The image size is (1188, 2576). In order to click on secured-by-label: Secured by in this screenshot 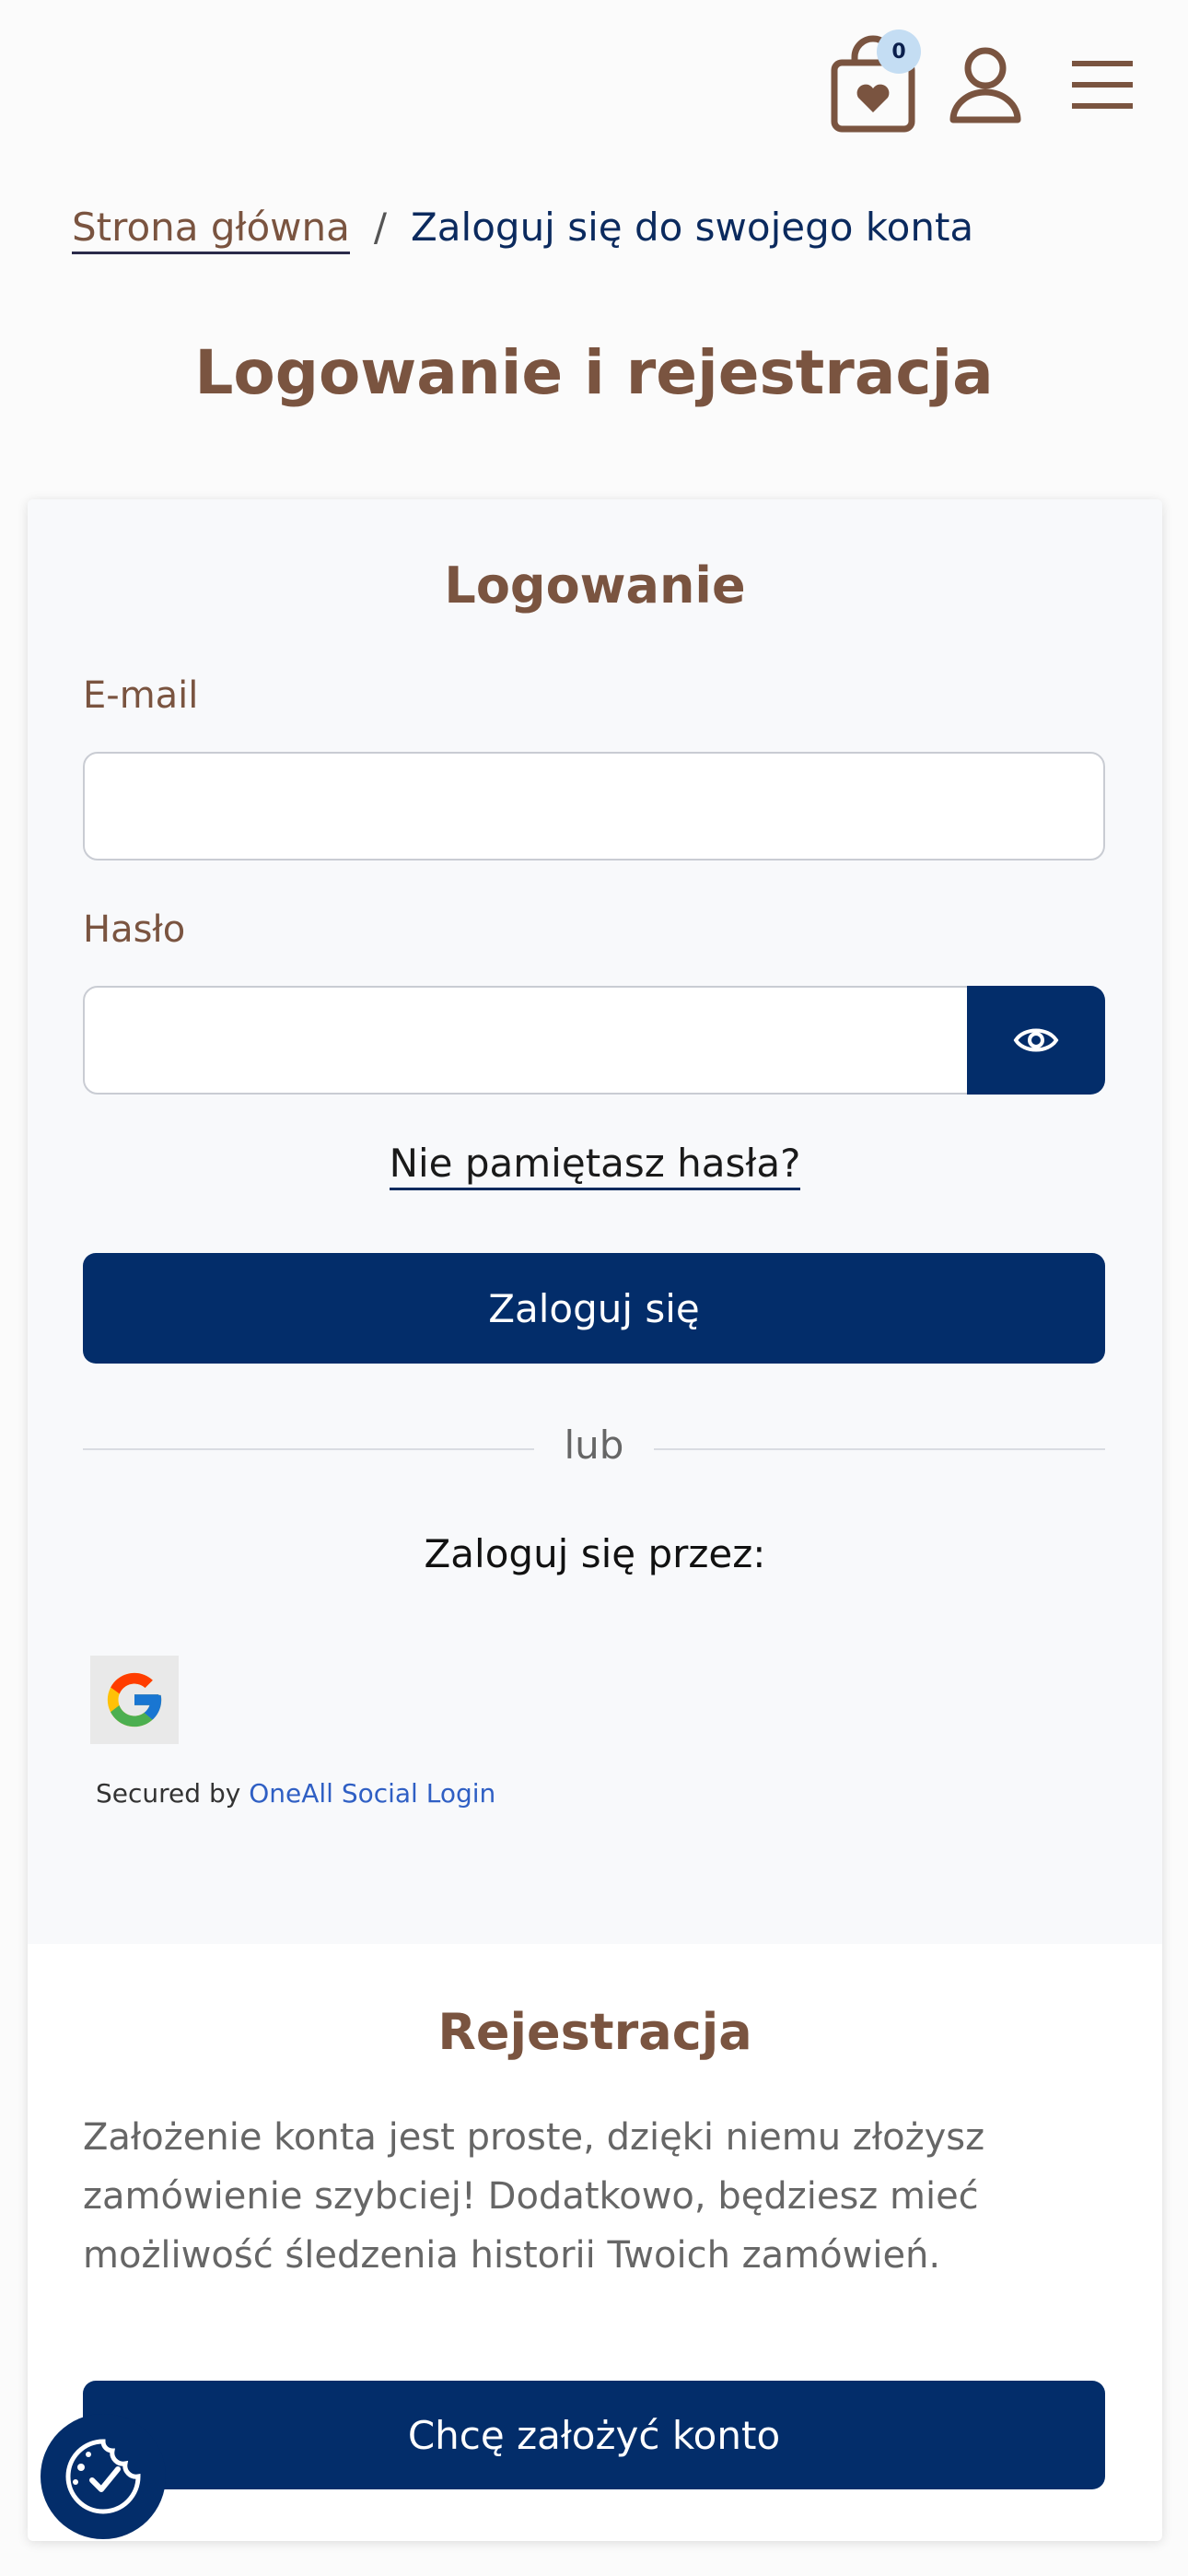, I will do `click(168, 1793)`.